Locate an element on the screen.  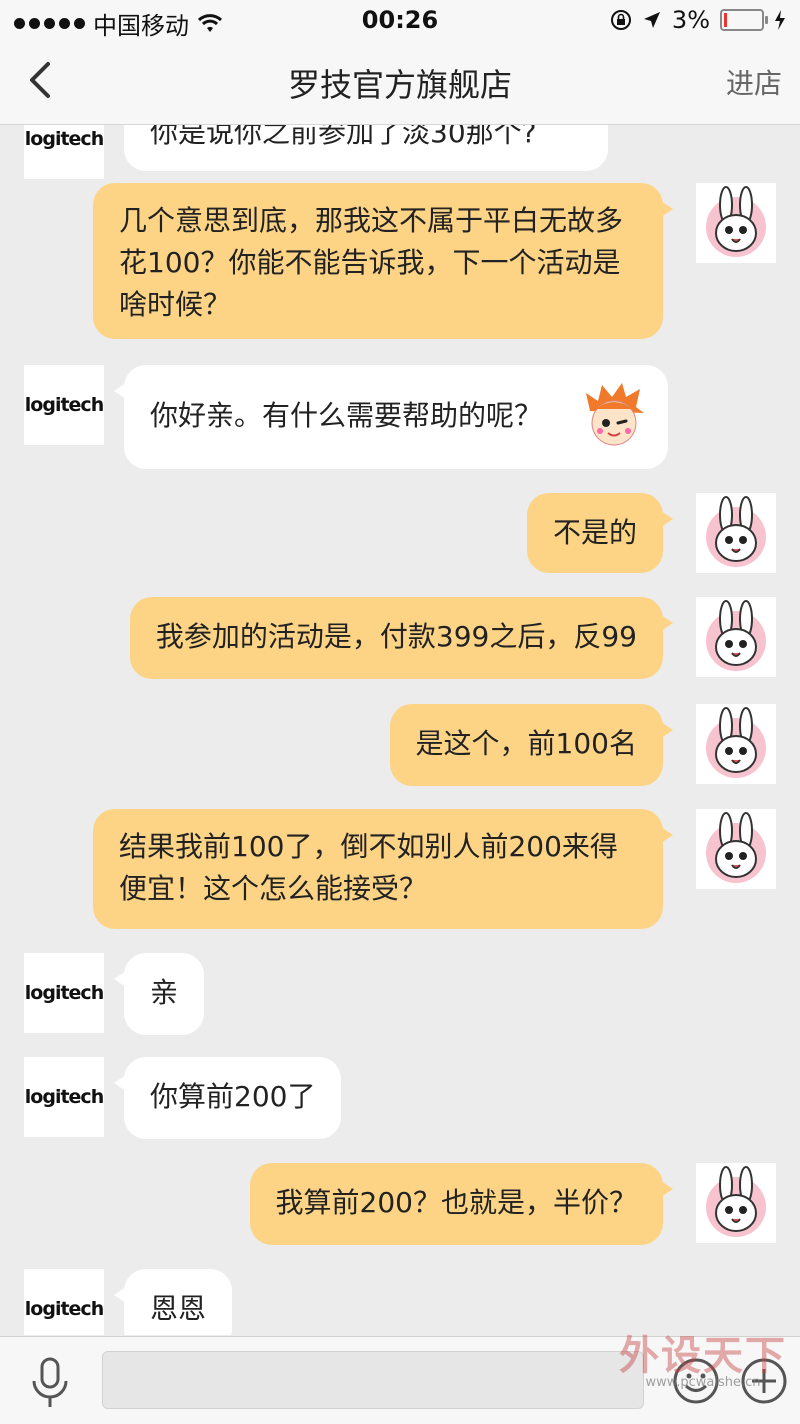
nav-bar: 罗技官方旗舰店 进店 is located at coordinates (400, 82).